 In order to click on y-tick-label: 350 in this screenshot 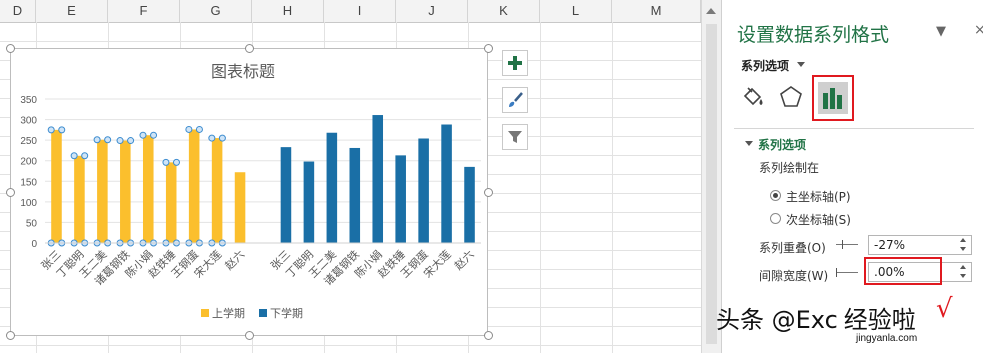, I will do `click(28, 100)`.